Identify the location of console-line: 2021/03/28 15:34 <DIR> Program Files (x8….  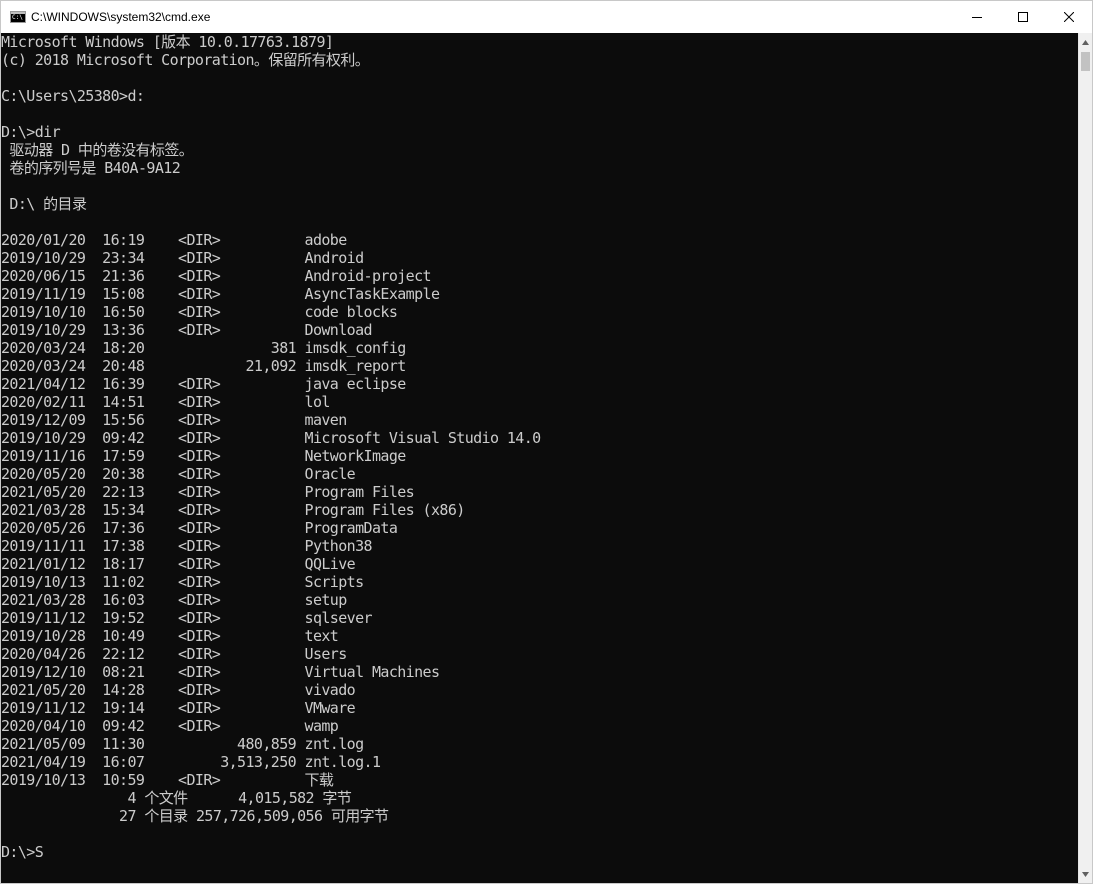
(233, 510).